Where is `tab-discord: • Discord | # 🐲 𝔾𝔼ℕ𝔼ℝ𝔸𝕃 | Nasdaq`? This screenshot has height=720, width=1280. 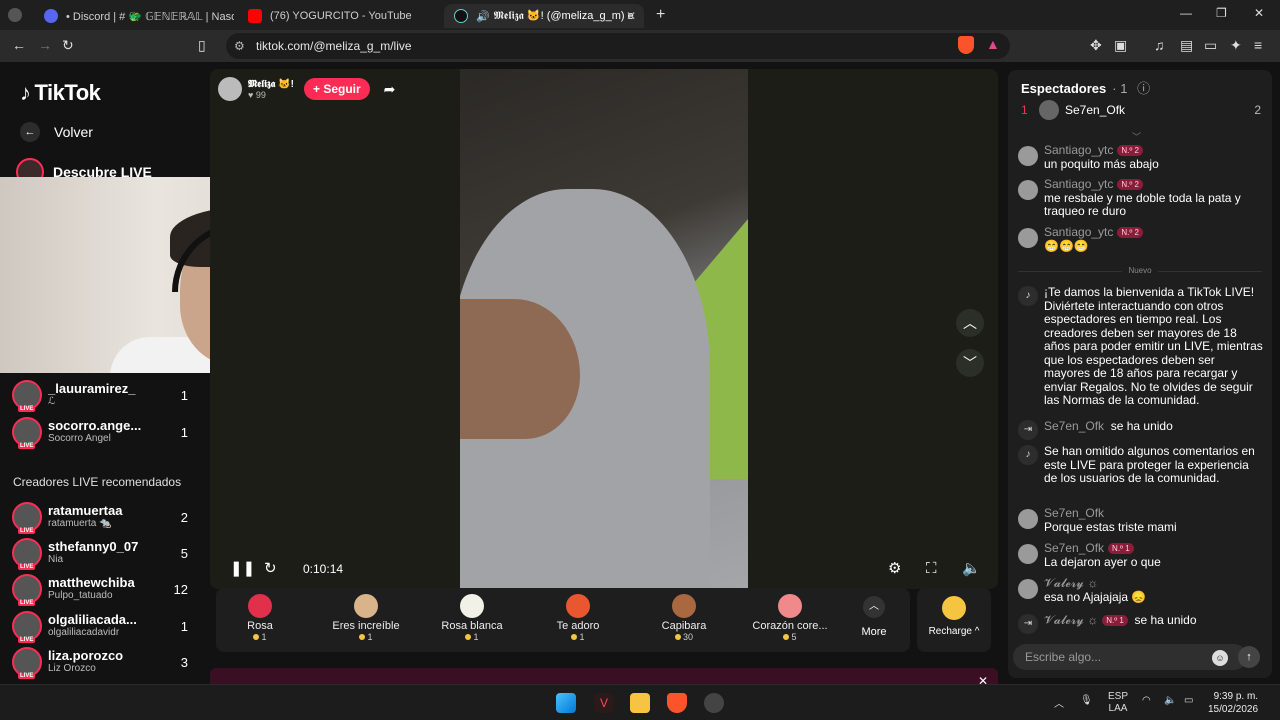 tab-discord: • Discord | # 🐲 𝔾𝔼ℕ𝔼ℝ𝔸𝕃 | Nasdaq is located at coordinates (134, 16).